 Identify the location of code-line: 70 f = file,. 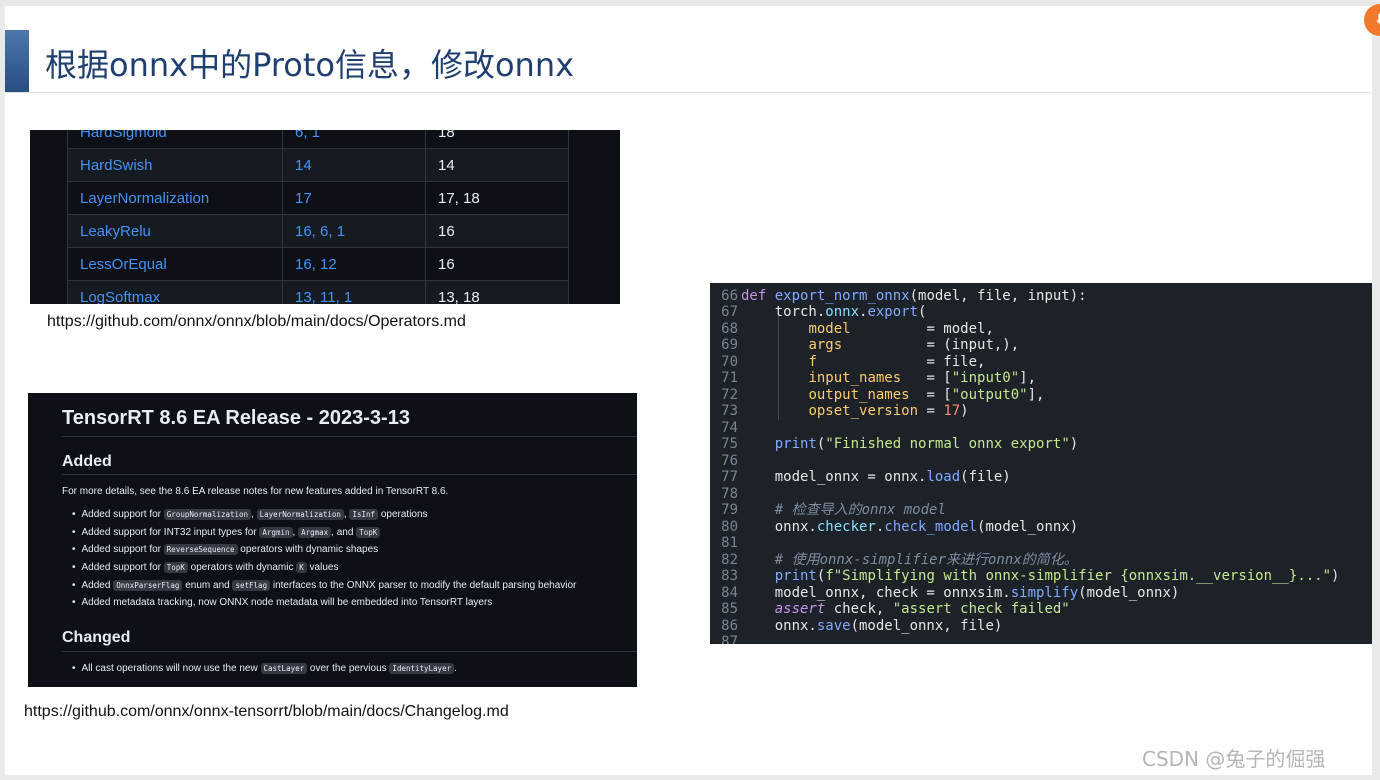
(1041, 362).